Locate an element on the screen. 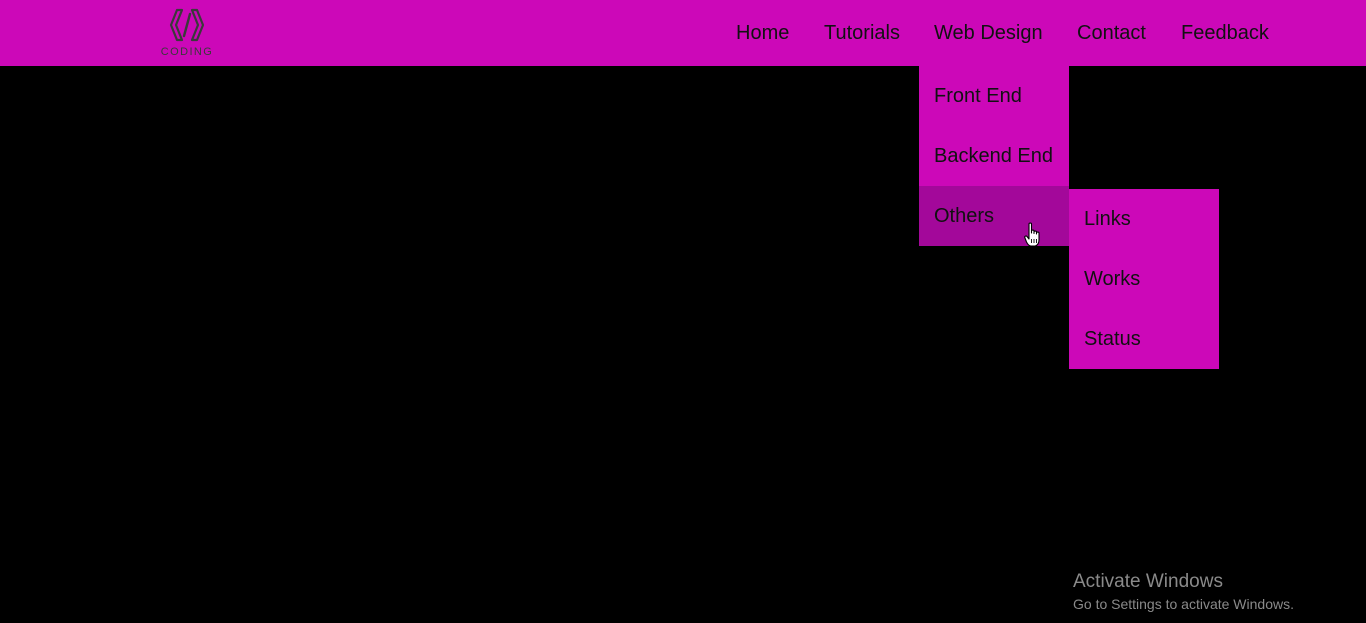  submenu-item-works: Works is located at coordinates (1144, 279).